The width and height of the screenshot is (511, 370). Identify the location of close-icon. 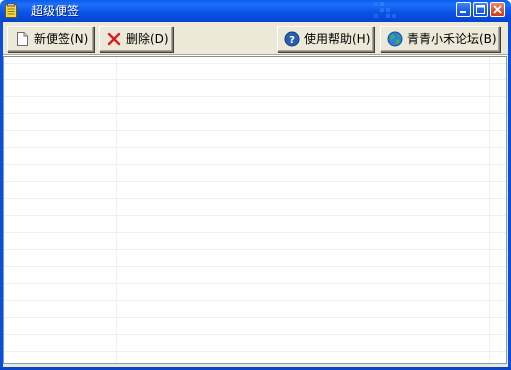
(497, 9).